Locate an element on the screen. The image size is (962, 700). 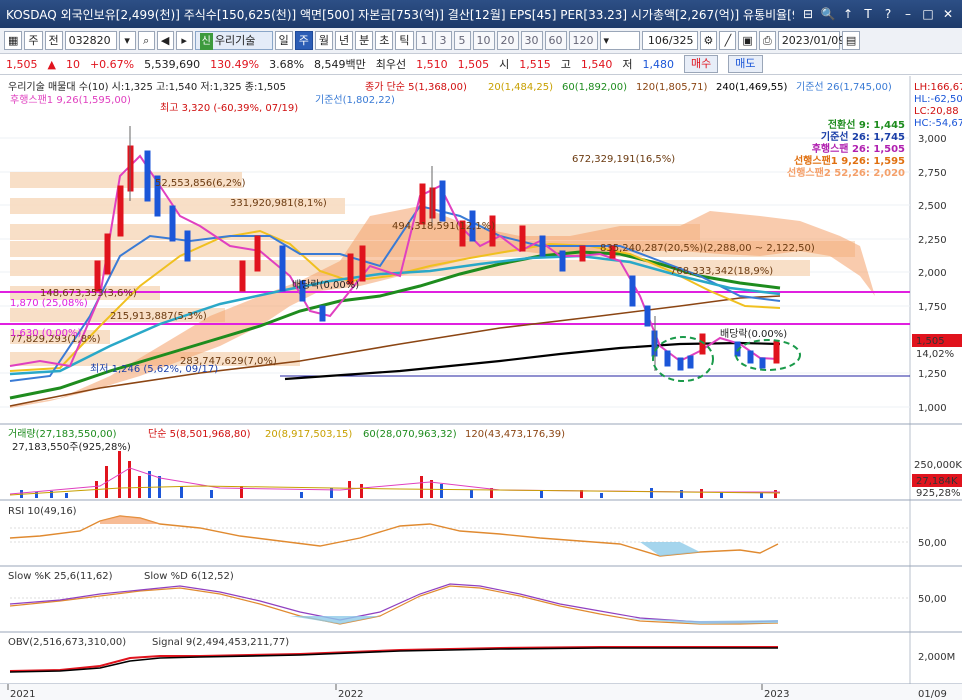
tab-month: 월 is located at coordinates (324, 40).